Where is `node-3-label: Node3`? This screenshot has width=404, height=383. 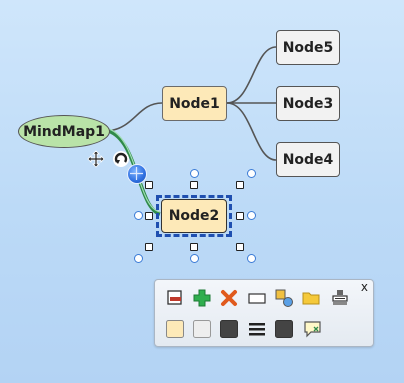 node-3-label: Node3 is located at coordinates (308, 103).